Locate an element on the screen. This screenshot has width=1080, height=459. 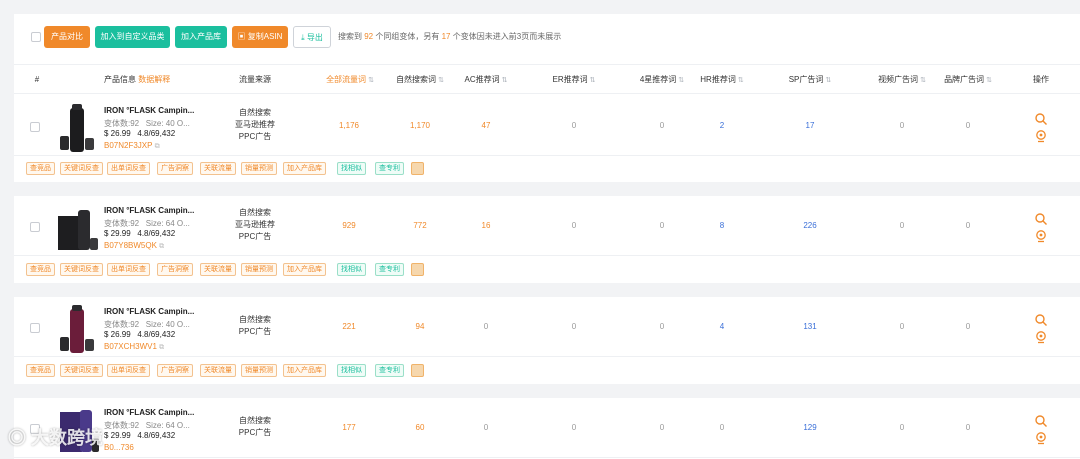
col-brand: 品牌广告词 ⇅ is located at coordinates (968, 80).